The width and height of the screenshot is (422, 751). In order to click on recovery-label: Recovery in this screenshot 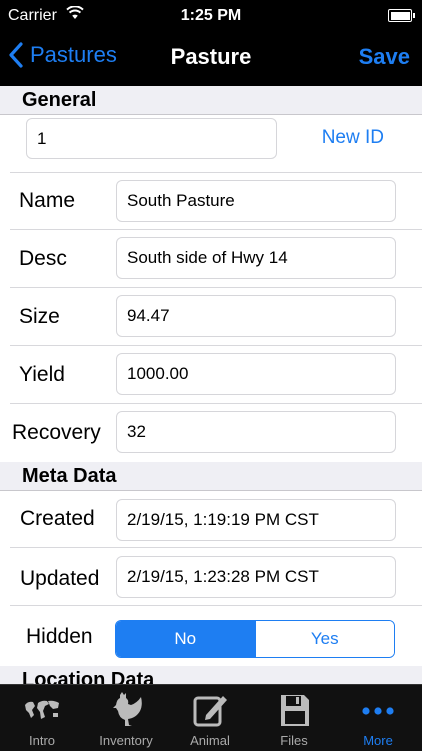, I will do `click(56, 432)`.